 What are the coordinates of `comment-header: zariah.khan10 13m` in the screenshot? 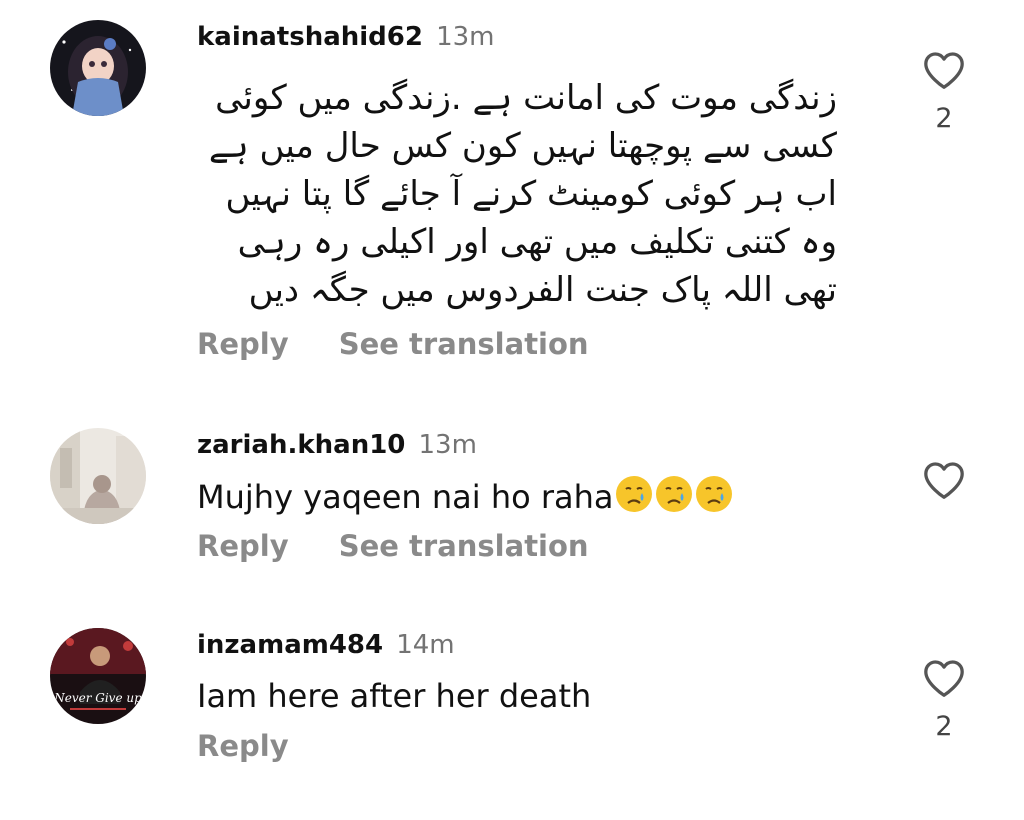 It's located at (337, 446).